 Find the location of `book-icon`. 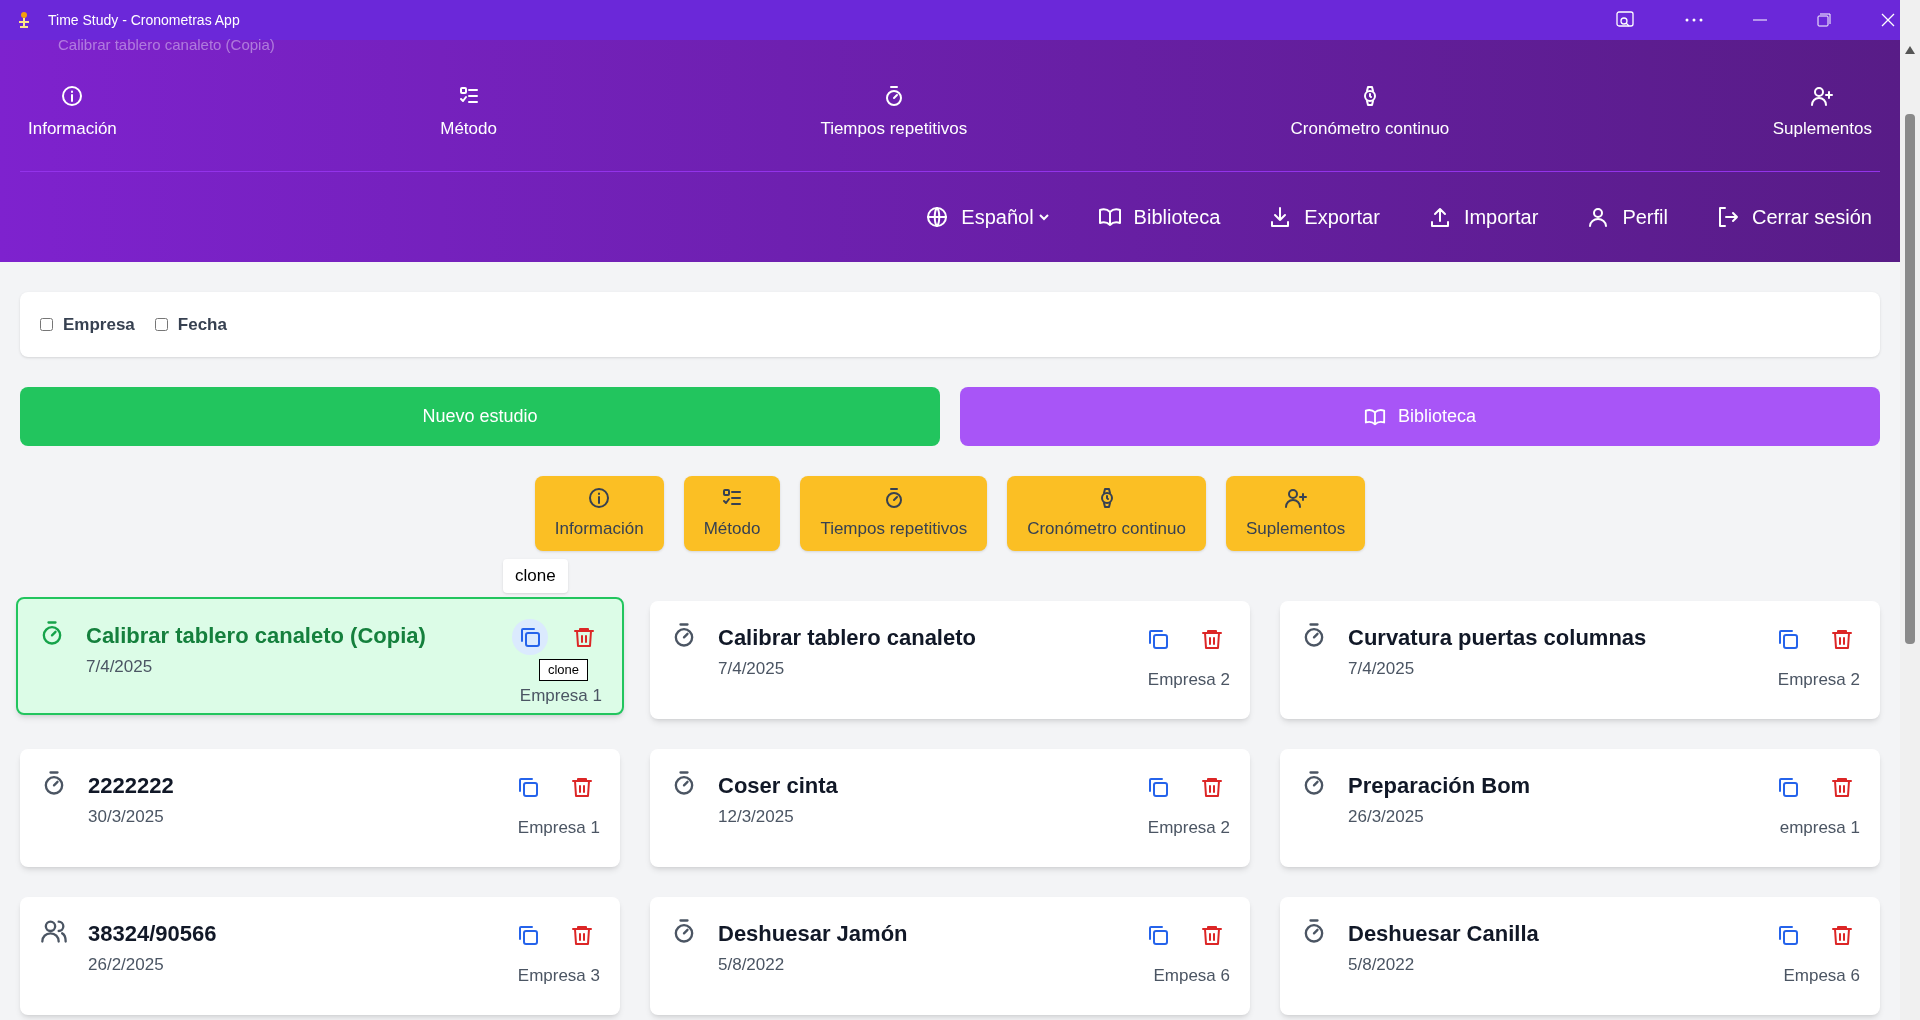

book-icon is located at coordinates (1109, 217).